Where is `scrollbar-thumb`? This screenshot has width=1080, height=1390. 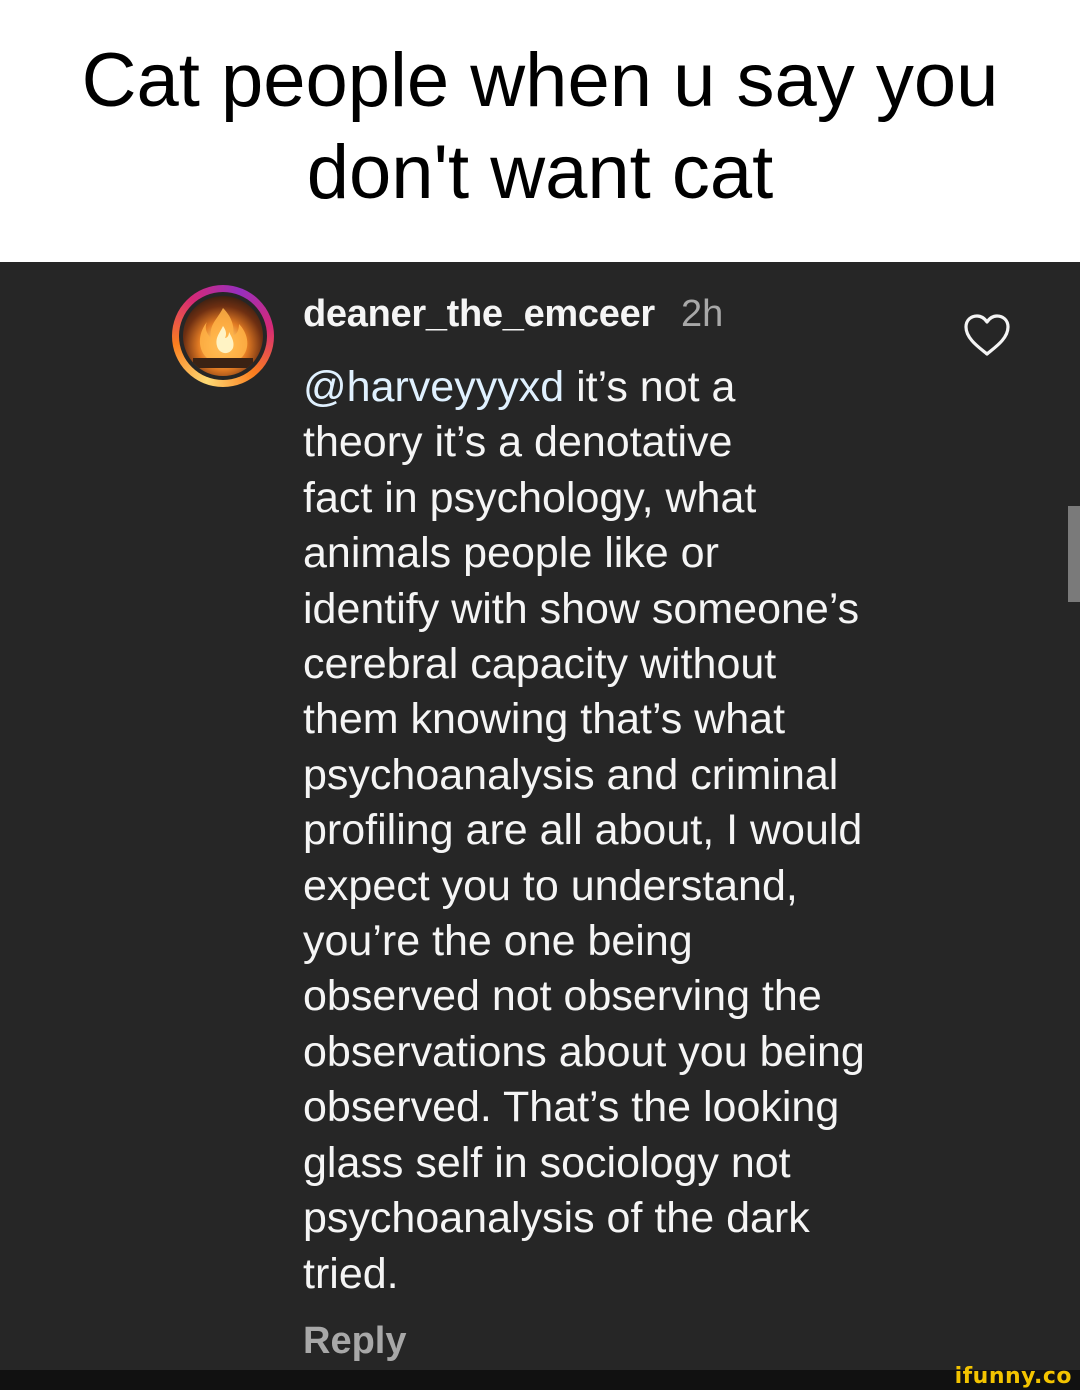 scrollbar-thumb is located at coordinates (1074, 554).